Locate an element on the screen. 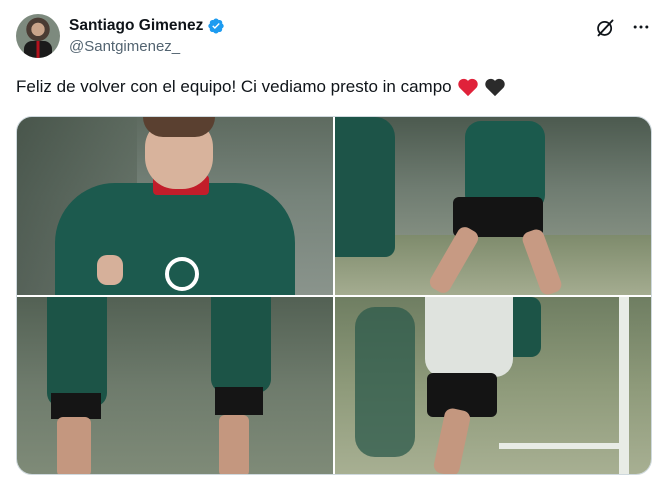  photo-3-player-one is located at coordinates (77, 352).